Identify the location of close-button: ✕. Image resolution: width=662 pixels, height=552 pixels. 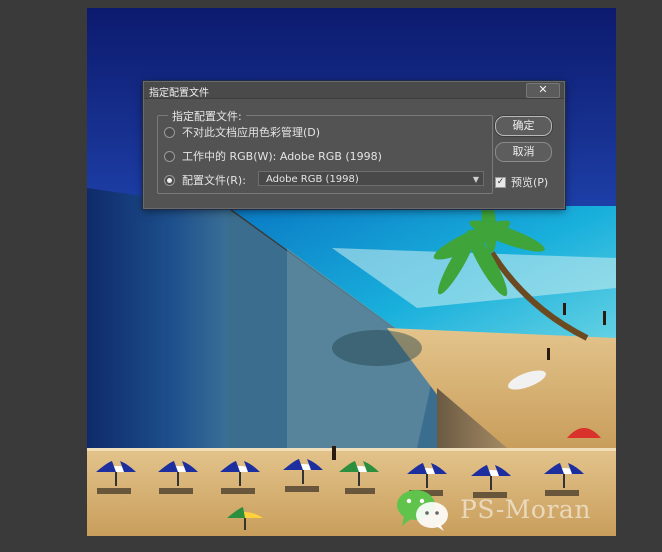
(543, 90).